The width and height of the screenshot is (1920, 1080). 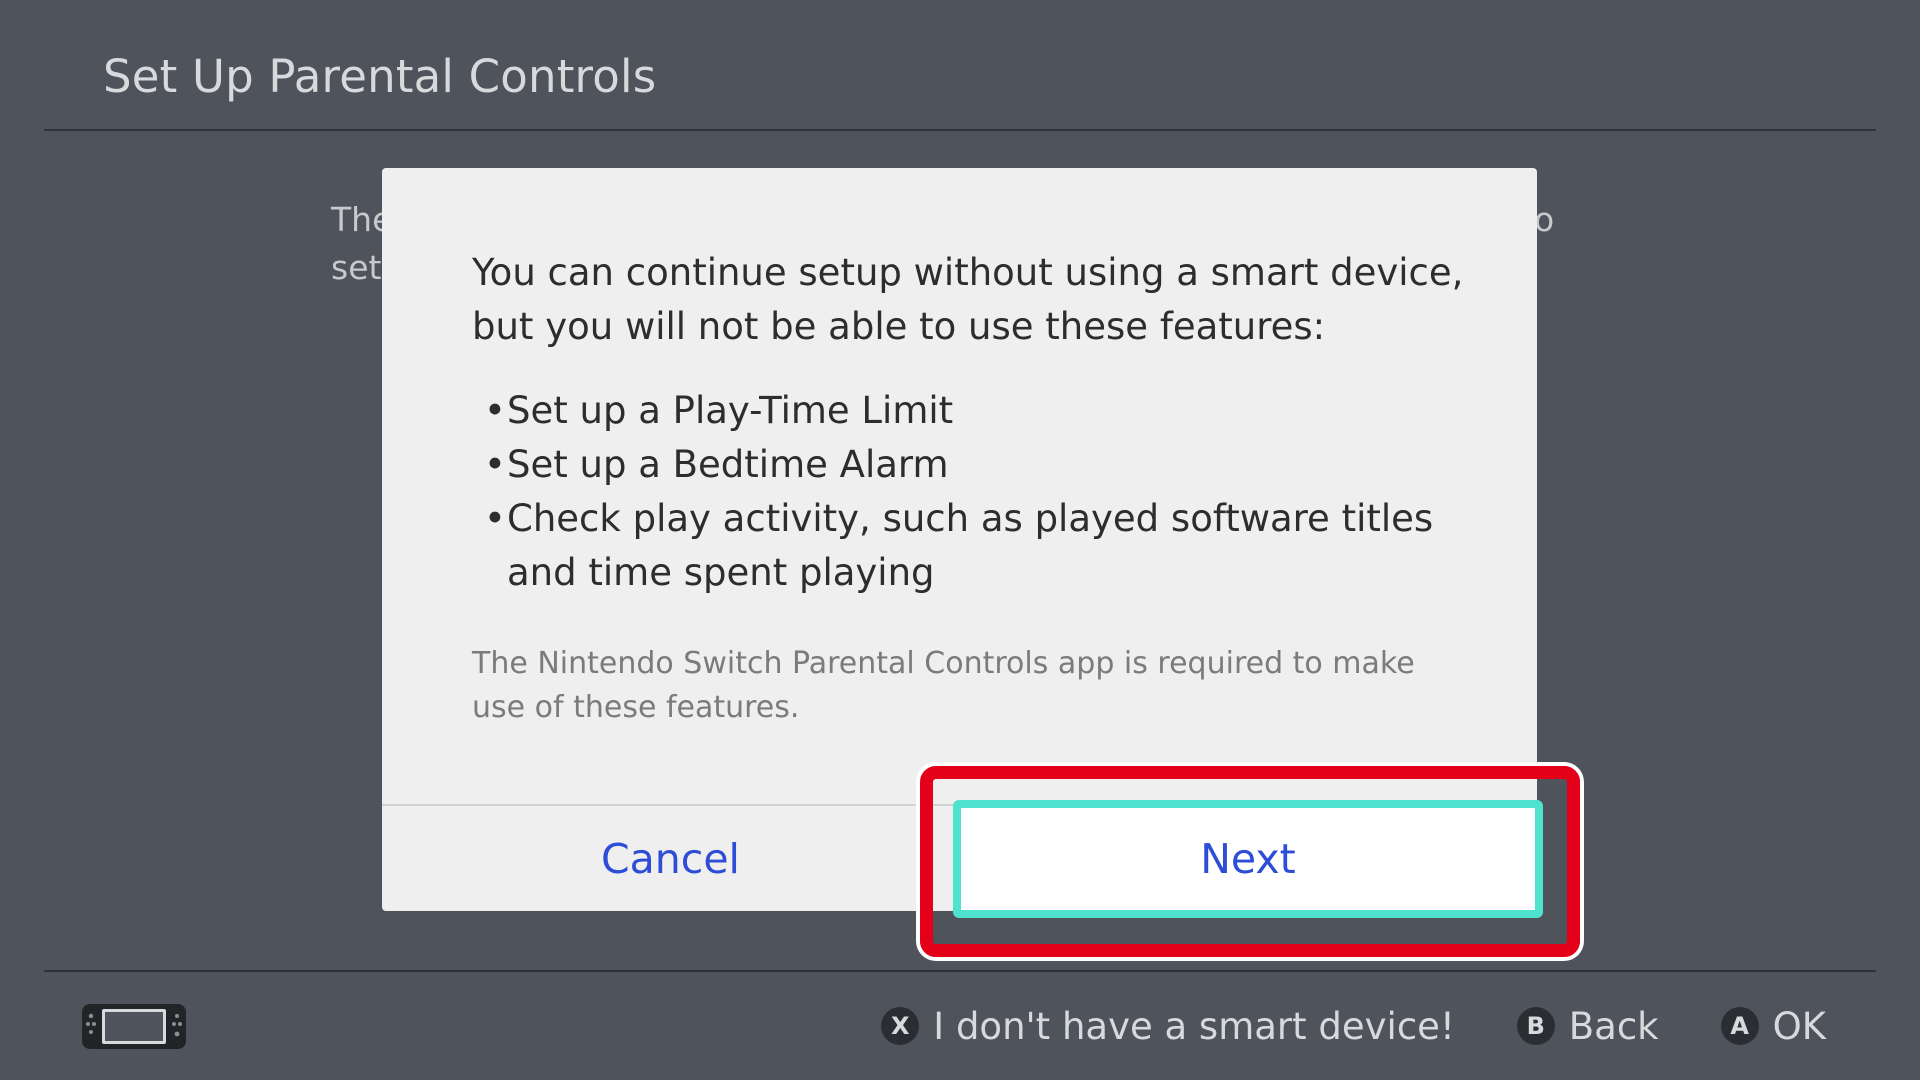 I want to click on no-smart-device-action: X I don't have a smart device!, so click(x=1168, y=1026).